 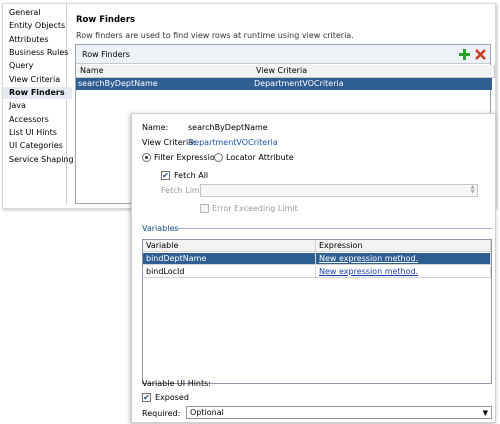 I want to click on nav-item-business-rules: Business Rules, so click(x=38, y=53).